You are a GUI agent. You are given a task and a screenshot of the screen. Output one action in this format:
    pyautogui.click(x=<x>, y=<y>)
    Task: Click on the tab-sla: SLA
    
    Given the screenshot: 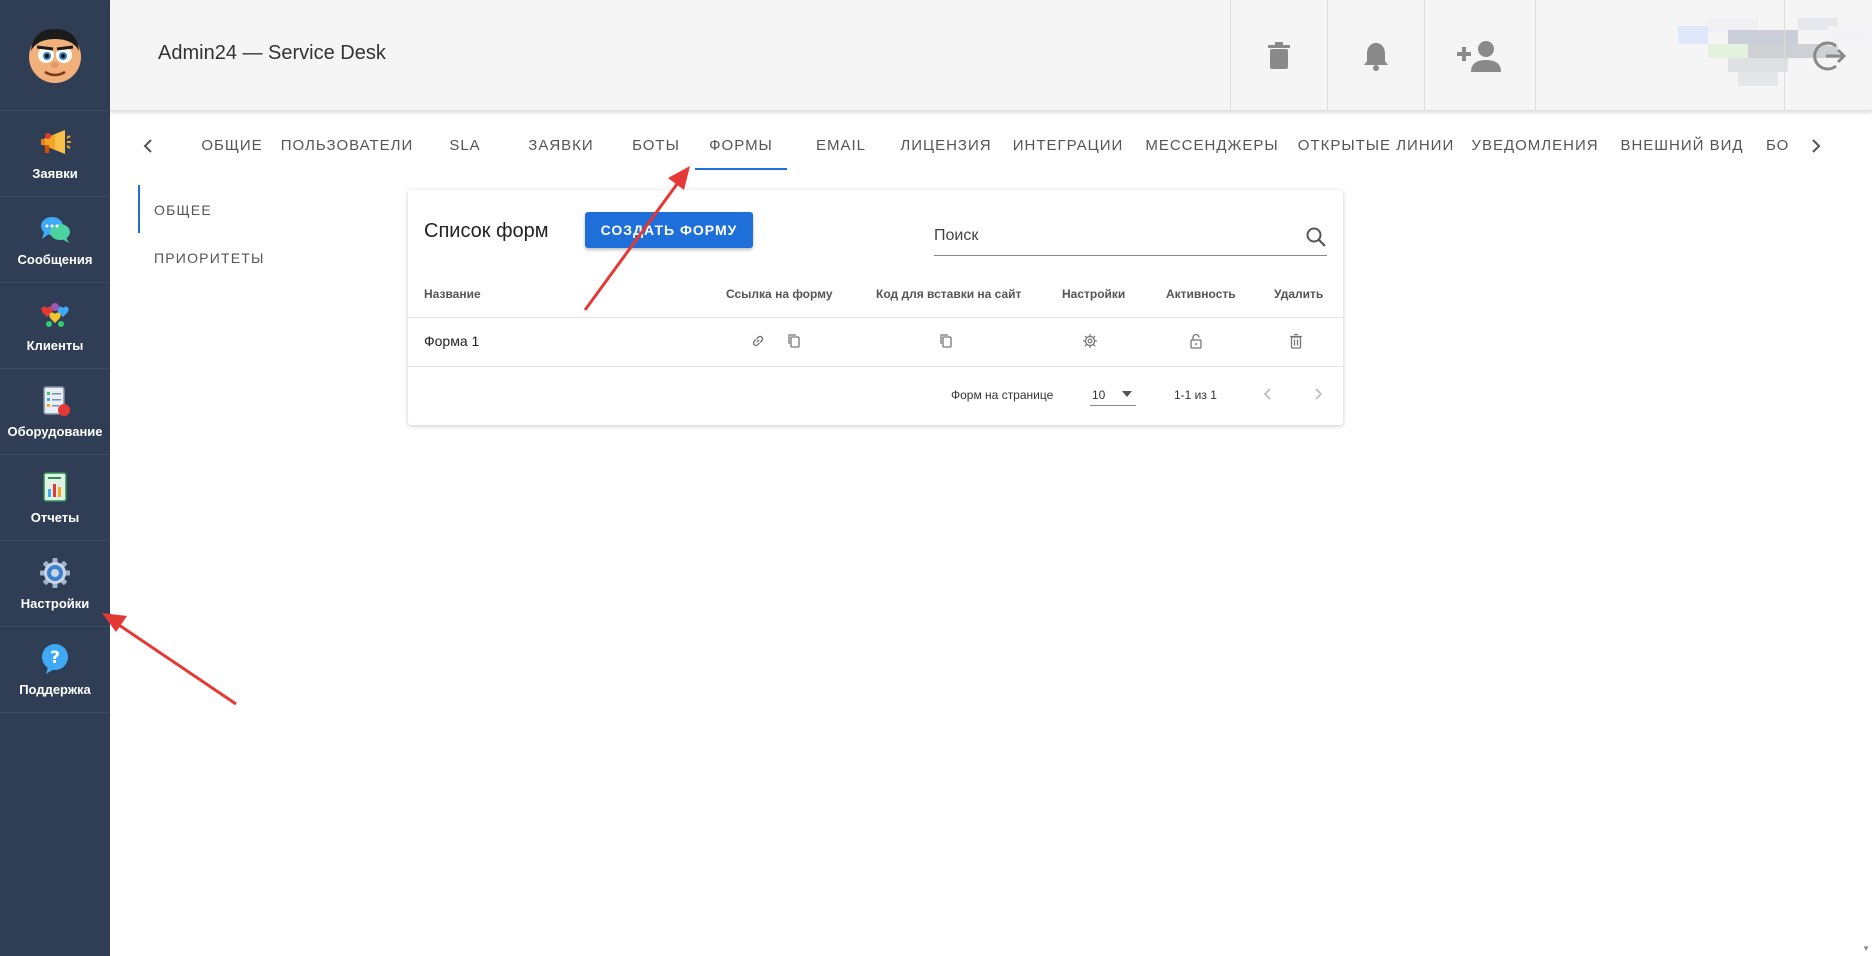 What is the action you would take?
    pyautogui.click(x=465, y=148)
    